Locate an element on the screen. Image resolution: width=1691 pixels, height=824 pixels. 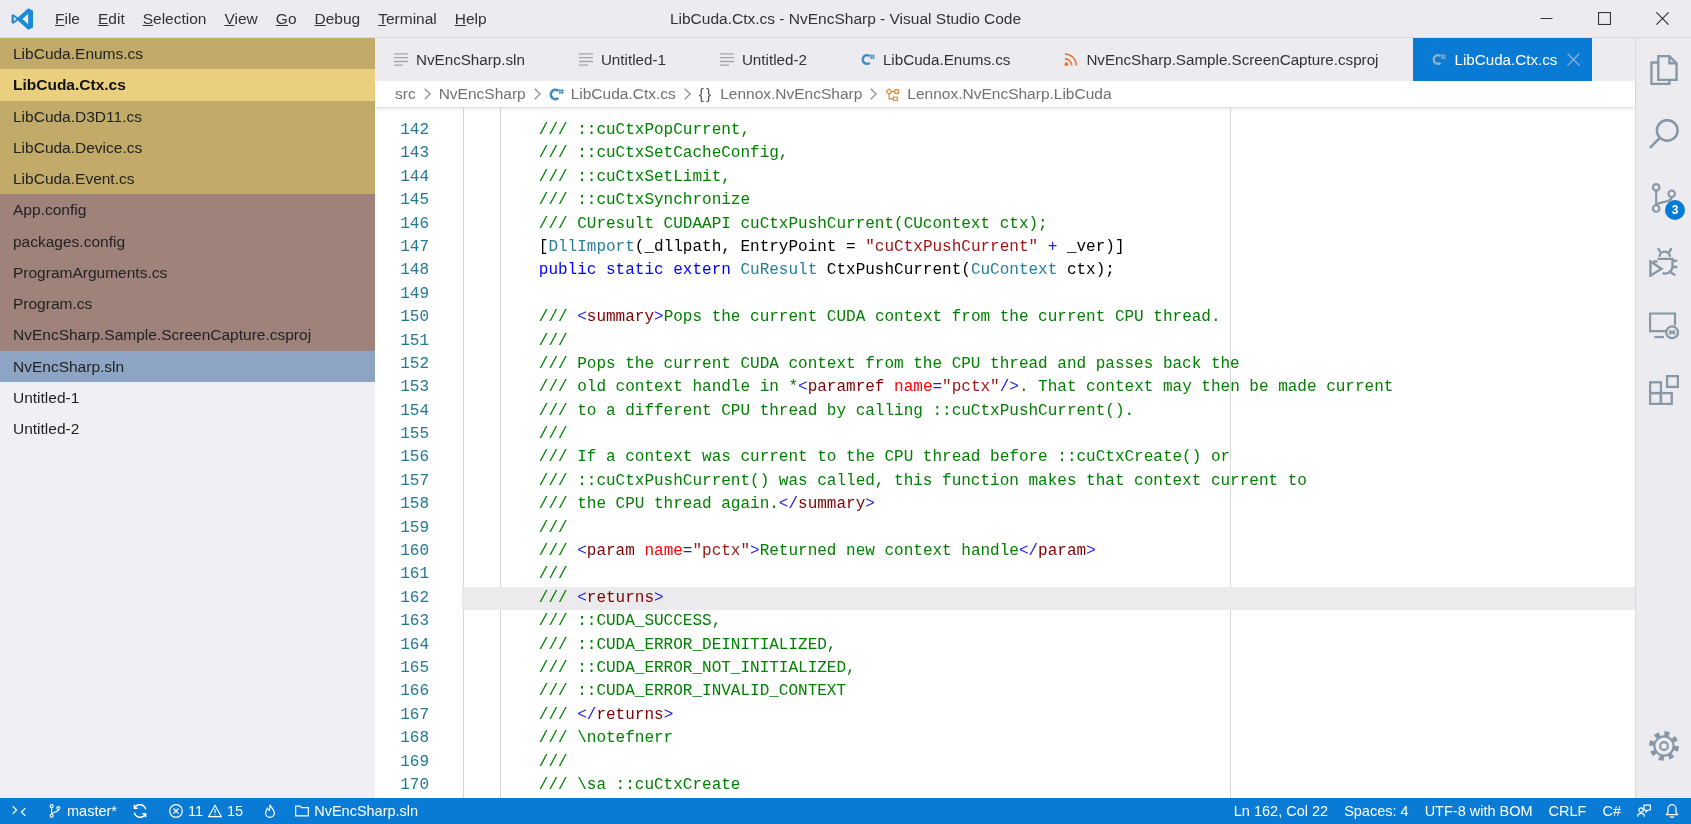
editor-tab: LibCuda.Enums.cs is located at coordinates (943, 59).